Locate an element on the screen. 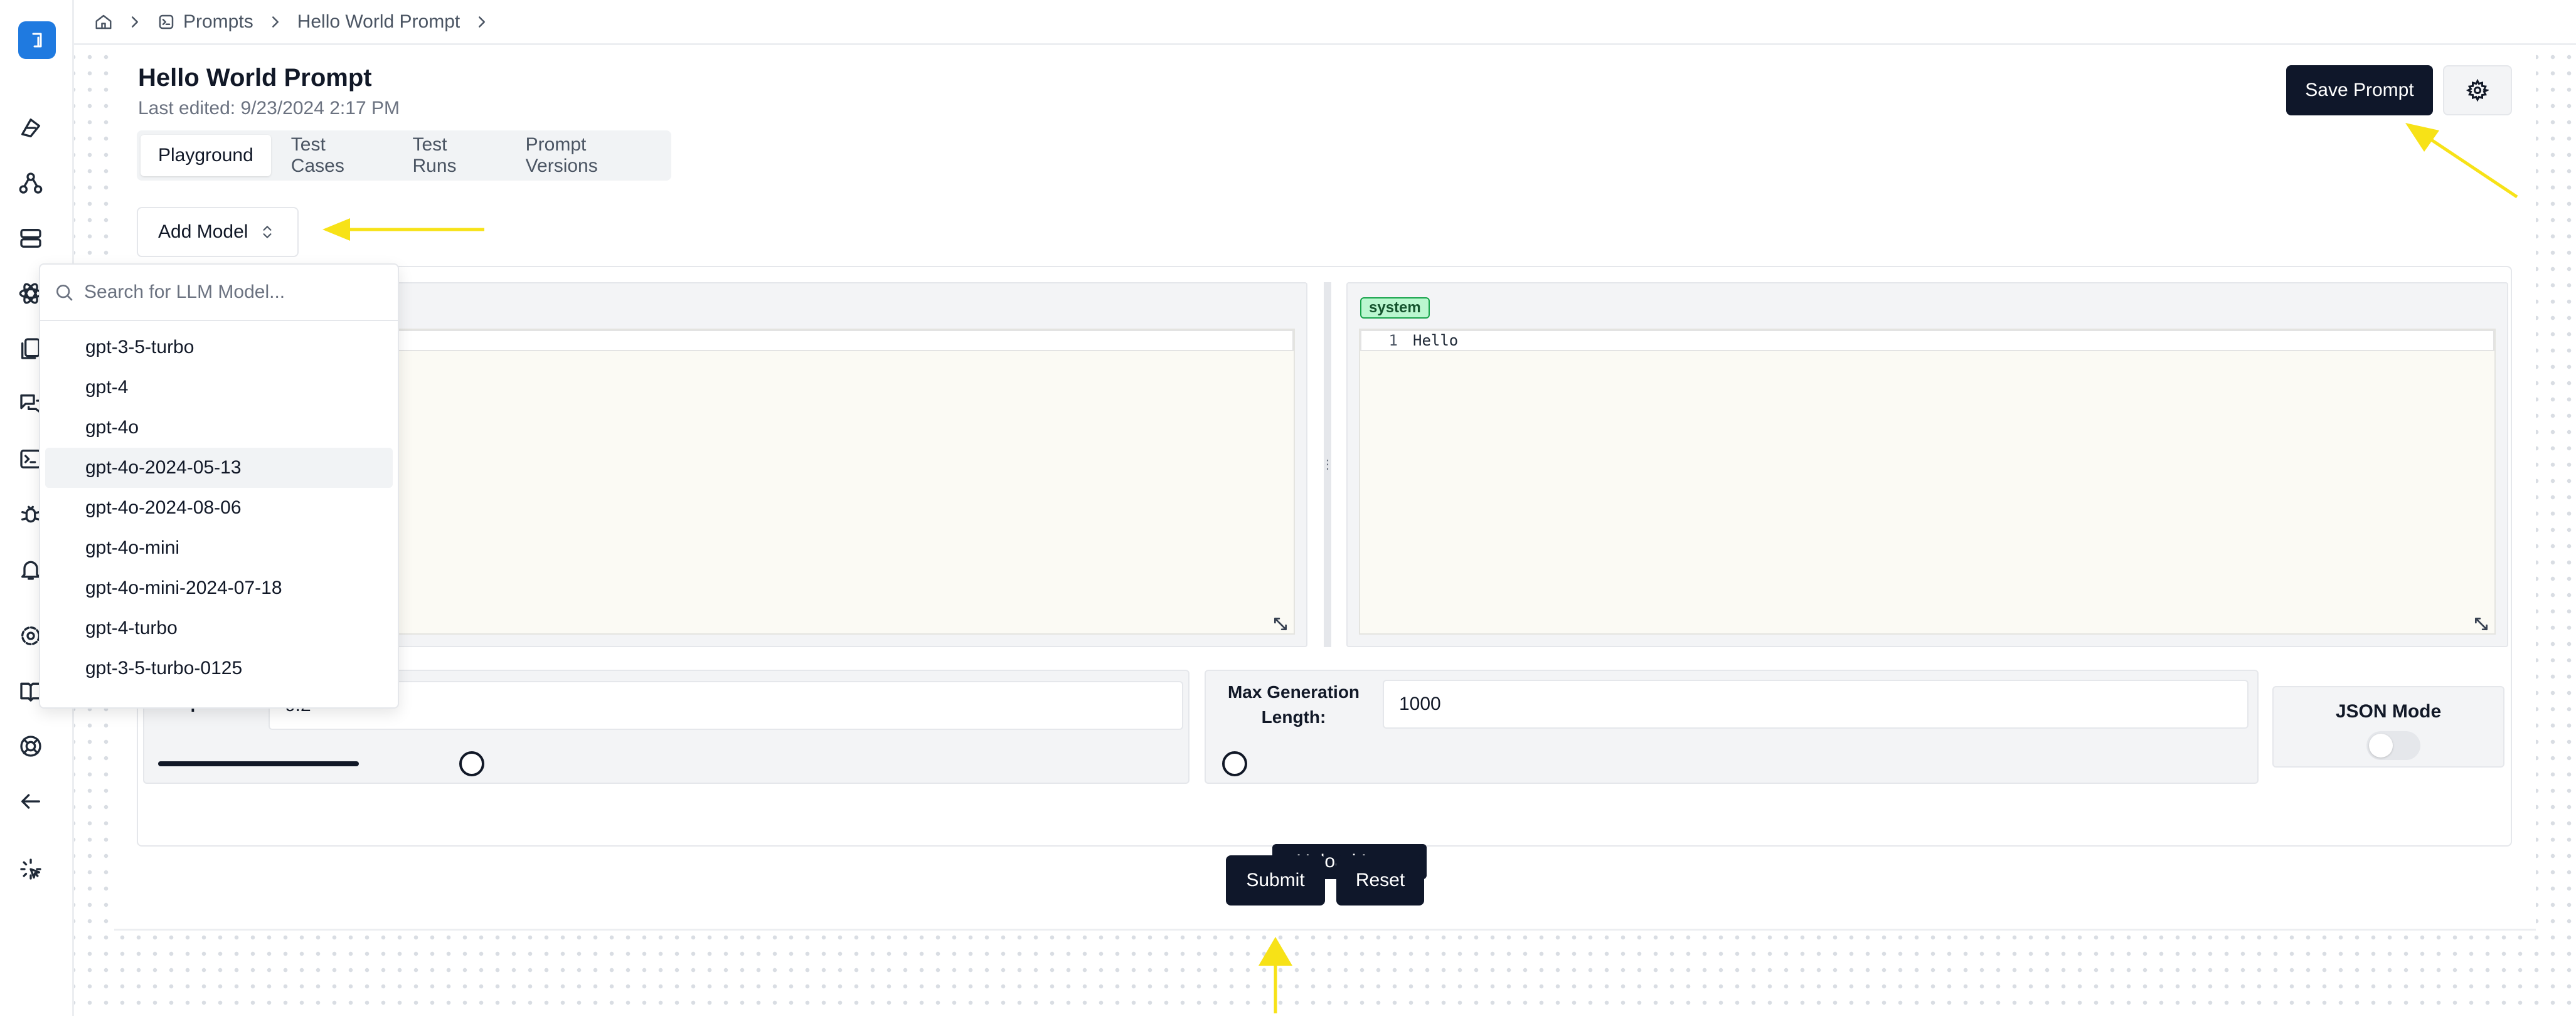  resize-handle: ⋮ is located at coordinates (1327, 465).